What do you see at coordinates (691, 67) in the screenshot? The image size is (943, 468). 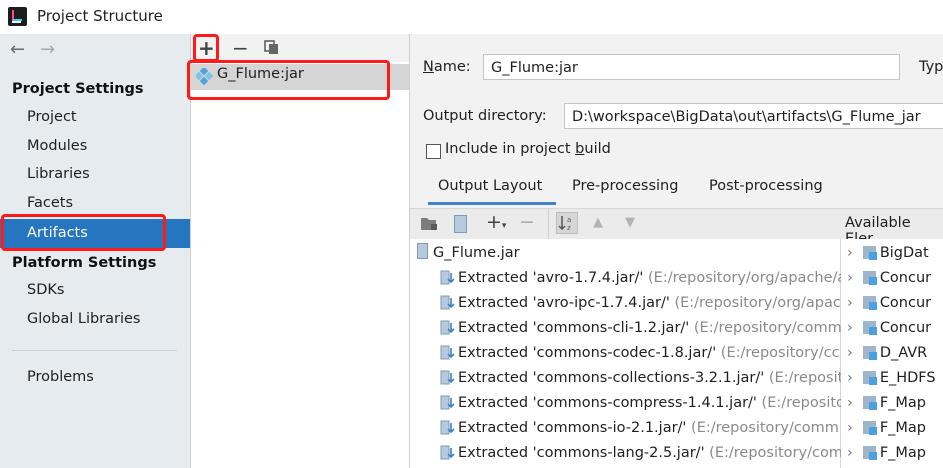 I see `artifact-name-input: G_Flume:jar` at bounding box center [691, 67].